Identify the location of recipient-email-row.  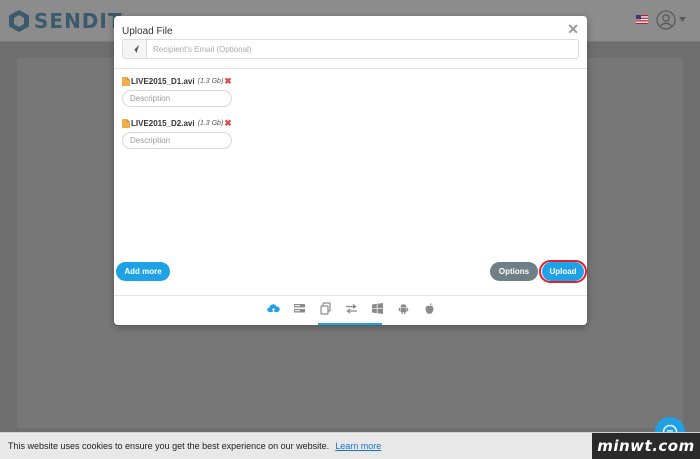
(350, 49).